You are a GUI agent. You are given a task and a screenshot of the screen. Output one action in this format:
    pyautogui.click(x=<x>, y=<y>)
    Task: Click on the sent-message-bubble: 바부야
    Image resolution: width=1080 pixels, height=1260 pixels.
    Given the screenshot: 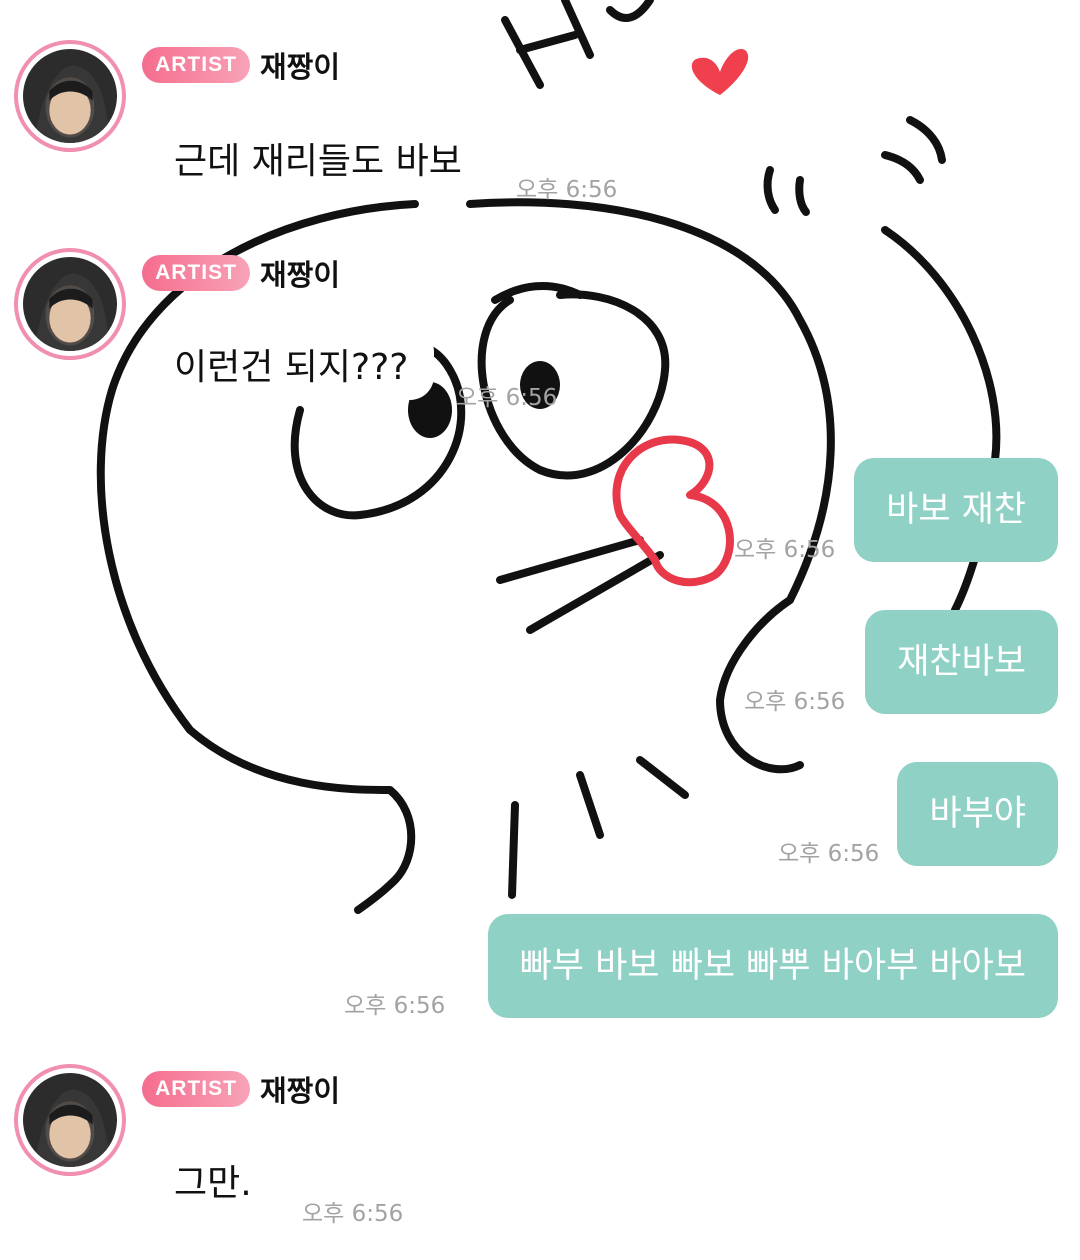 What is the action you would take?
    pyautogui.click(x=977, y=814)
    